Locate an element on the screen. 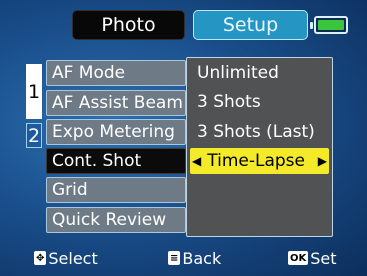 The height and width of the screenshot is (276, 367). page-1-indicator: 1 is located at coordinates (34, 91).